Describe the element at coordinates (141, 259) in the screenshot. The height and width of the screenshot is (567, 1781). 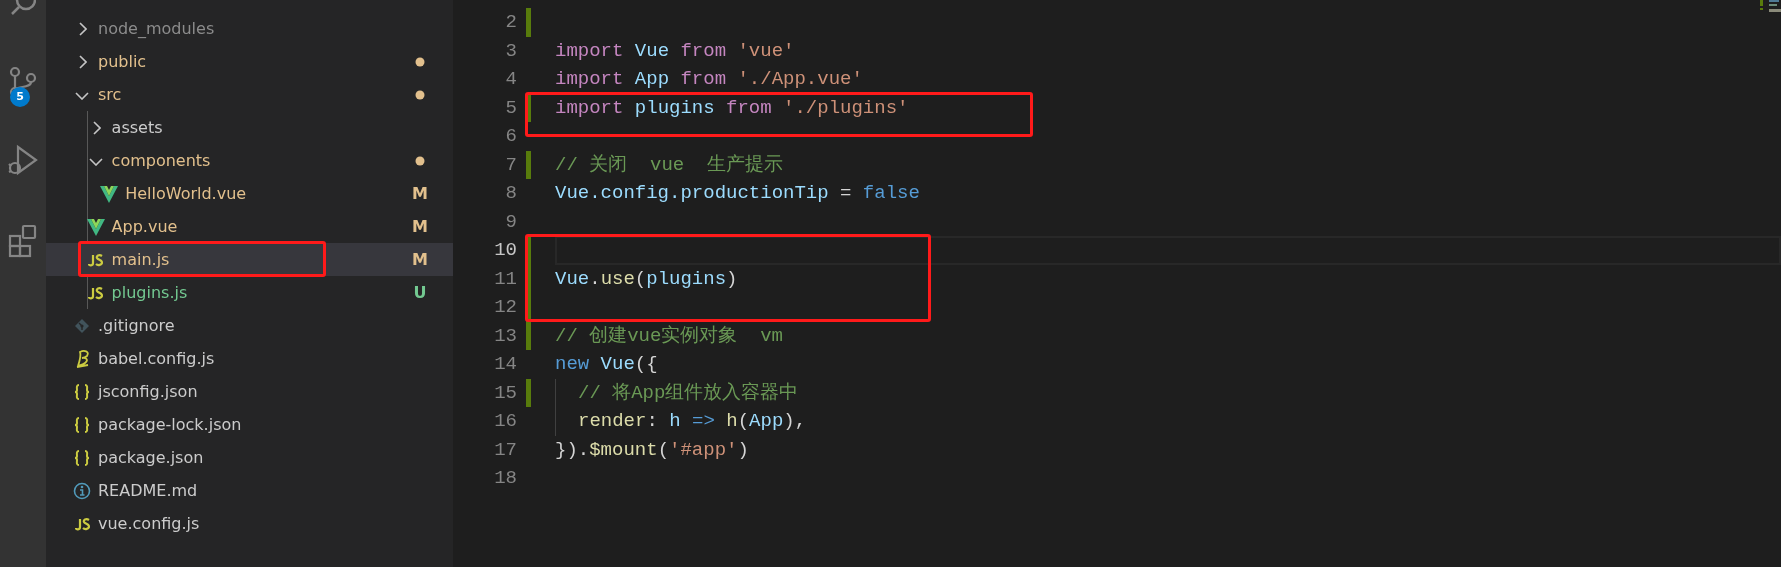
I see `file-name: main.js` at that location.